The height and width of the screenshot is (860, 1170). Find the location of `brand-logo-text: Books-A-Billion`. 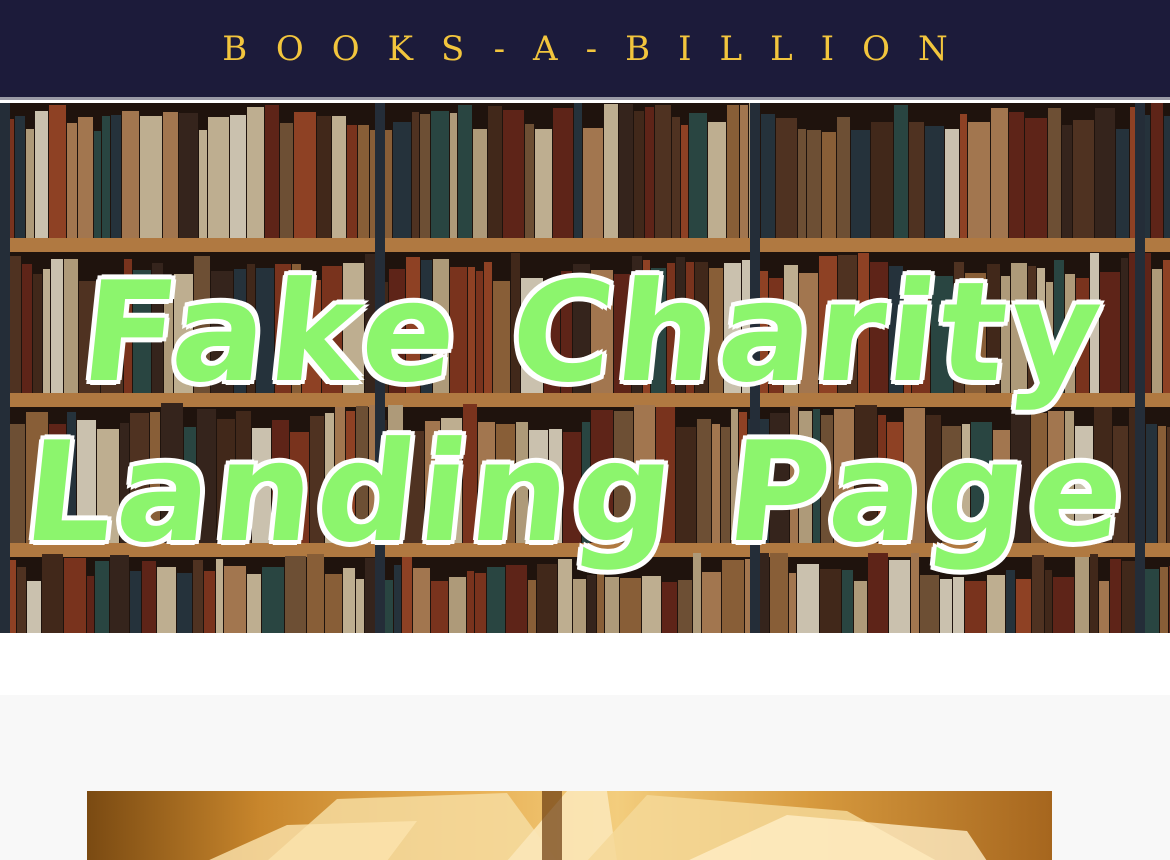

brand-logo-text: Books-A-Billion is located at coordinates (584, 49).